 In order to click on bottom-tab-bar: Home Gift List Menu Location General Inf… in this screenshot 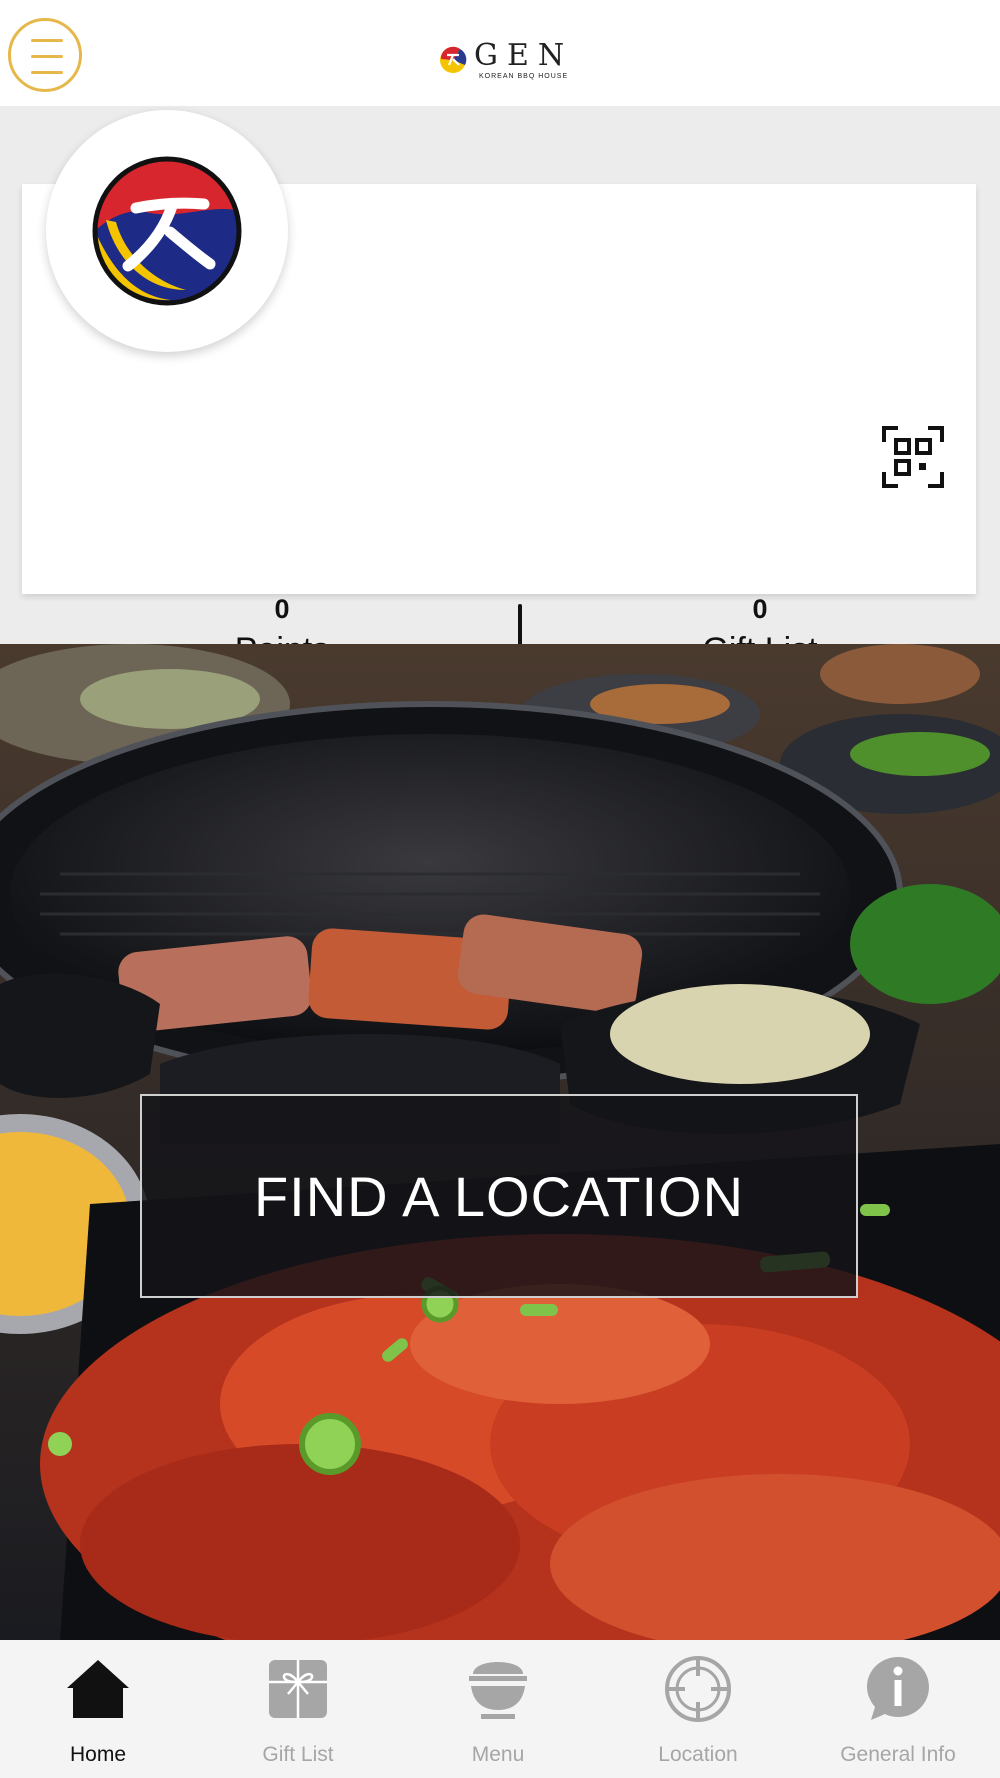, I will do `click(500, 1709)`.